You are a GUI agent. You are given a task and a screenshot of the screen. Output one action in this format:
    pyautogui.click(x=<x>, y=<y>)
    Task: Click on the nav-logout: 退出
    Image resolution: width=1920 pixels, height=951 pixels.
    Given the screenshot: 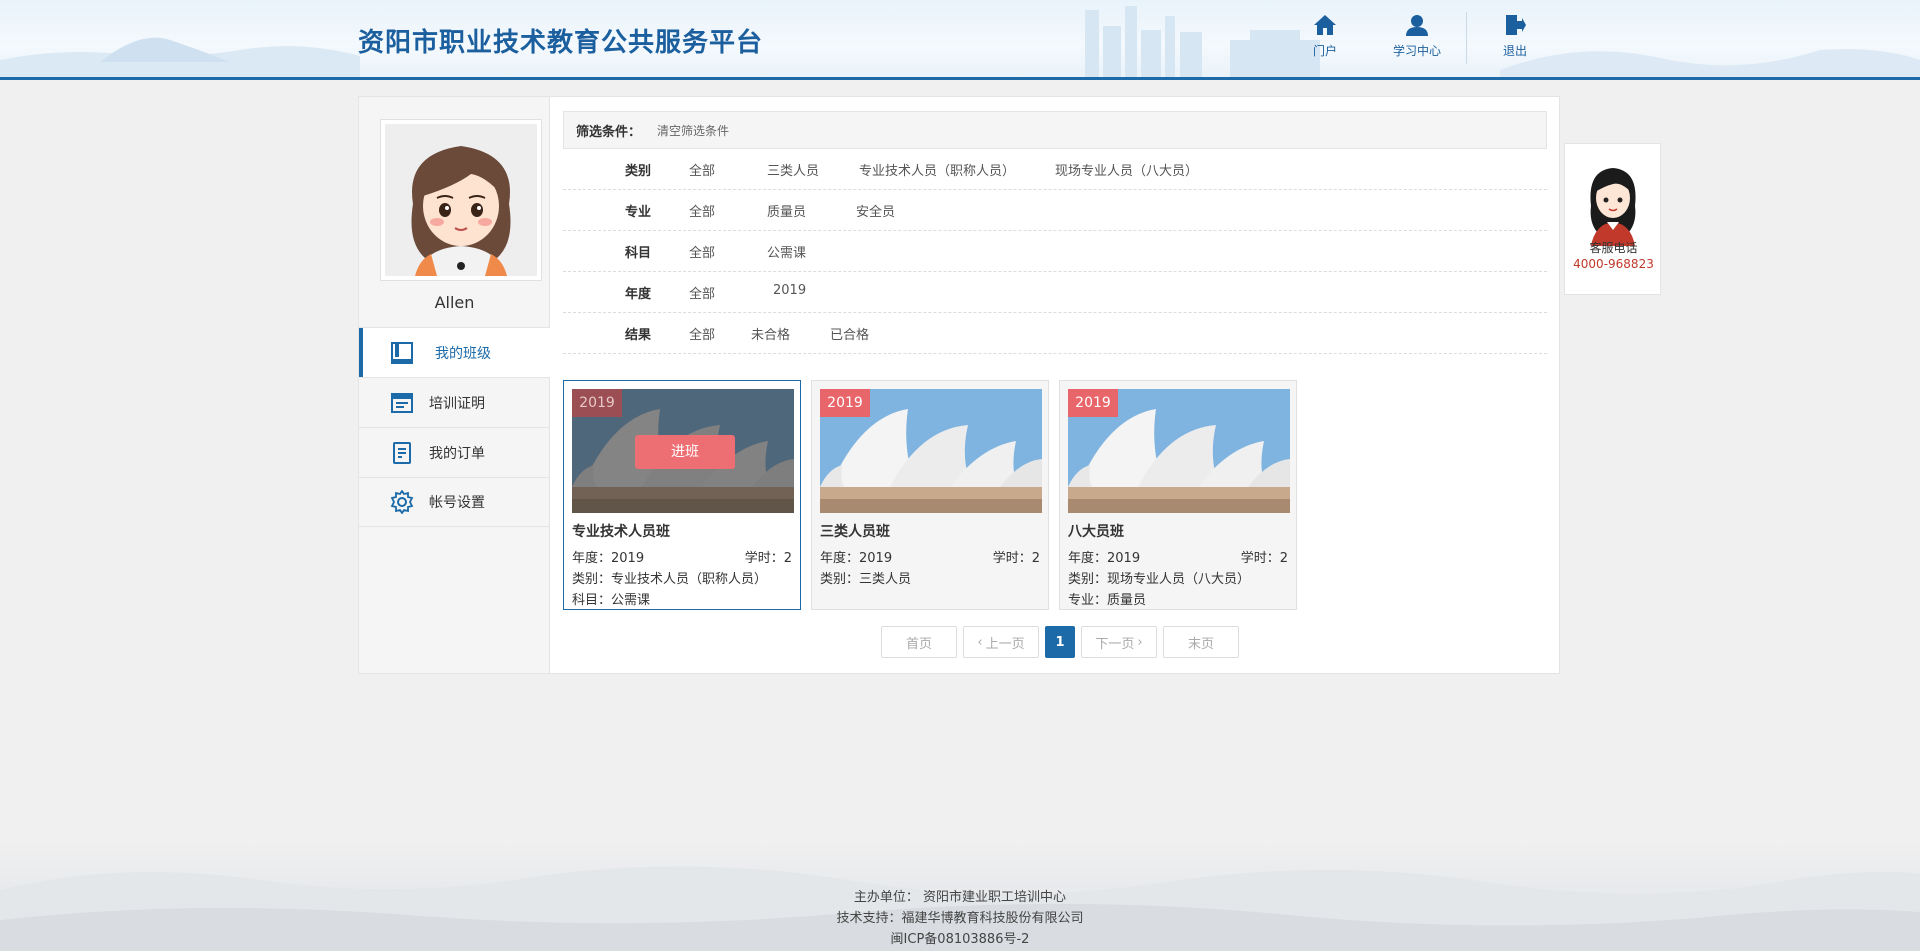 What is the action you would take?
    pyautogui.click(x=1515, y=40)
    